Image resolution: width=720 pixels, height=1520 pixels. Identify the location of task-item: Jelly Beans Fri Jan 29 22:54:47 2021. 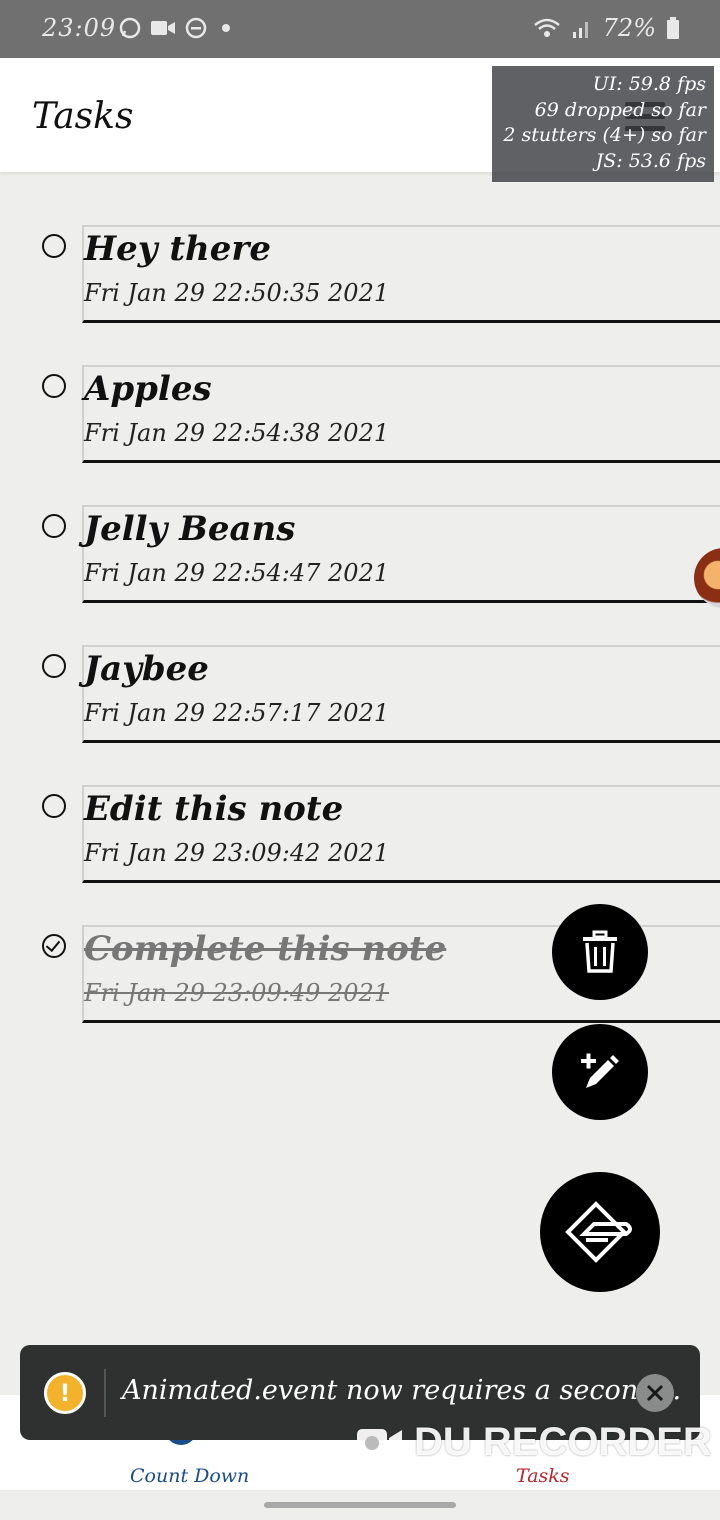
(360, 555).